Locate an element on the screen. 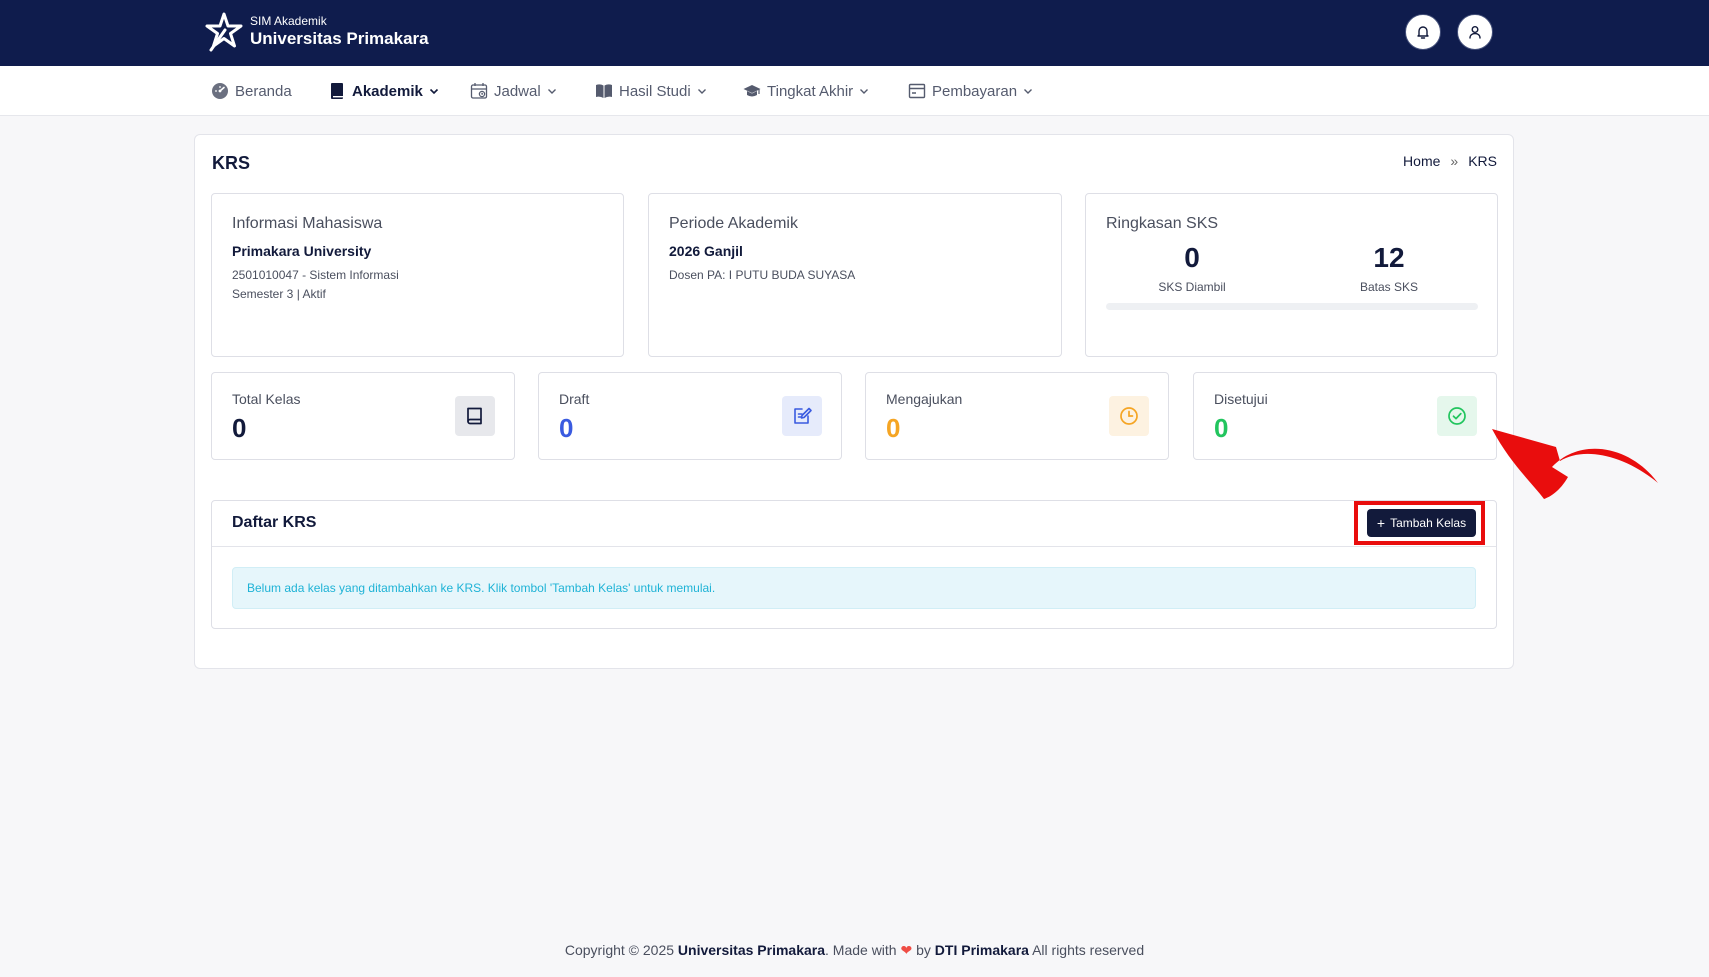 This screenshot has height=977, width=1709. academic-period-title: Periode Akademik is located at coordinates (733, 223).